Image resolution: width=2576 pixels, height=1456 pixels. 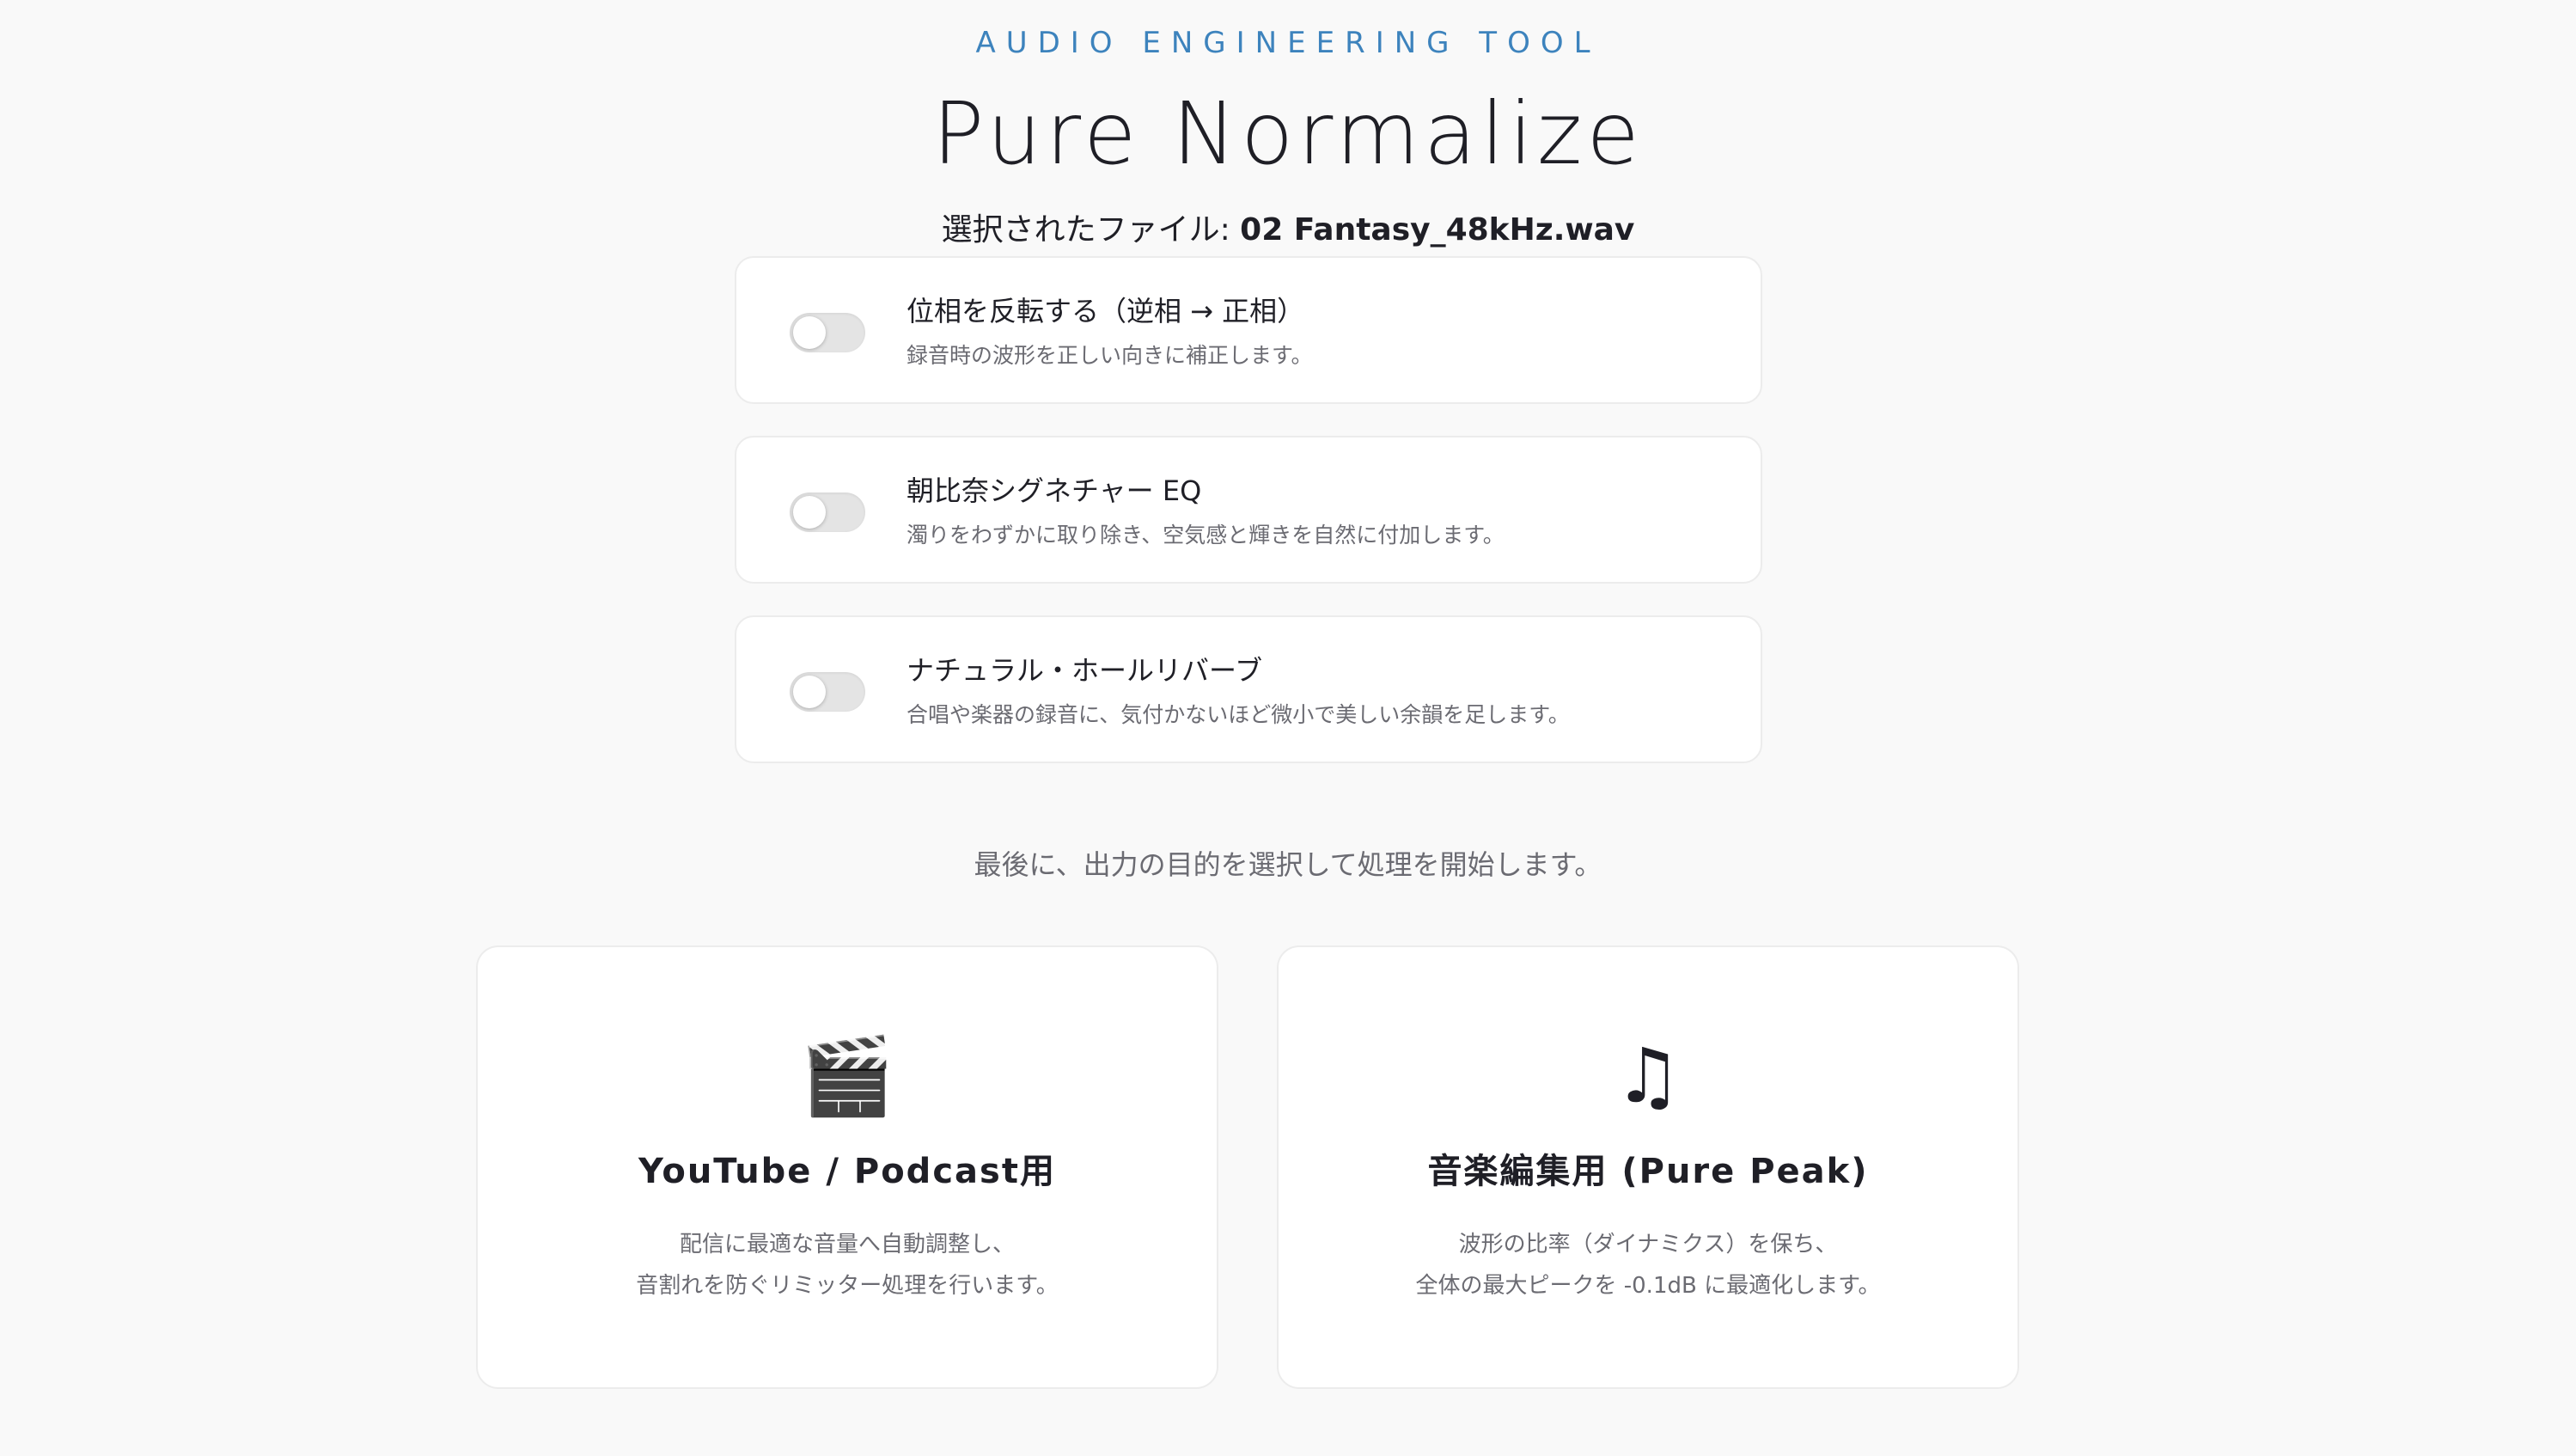 What do you see at coordinates (1205, 536) in the screenshot?
I see `option-description: 濁りをわずかに取り除き、空気感と輝きを自然に付加します。` at bounding box center [1205, 536].